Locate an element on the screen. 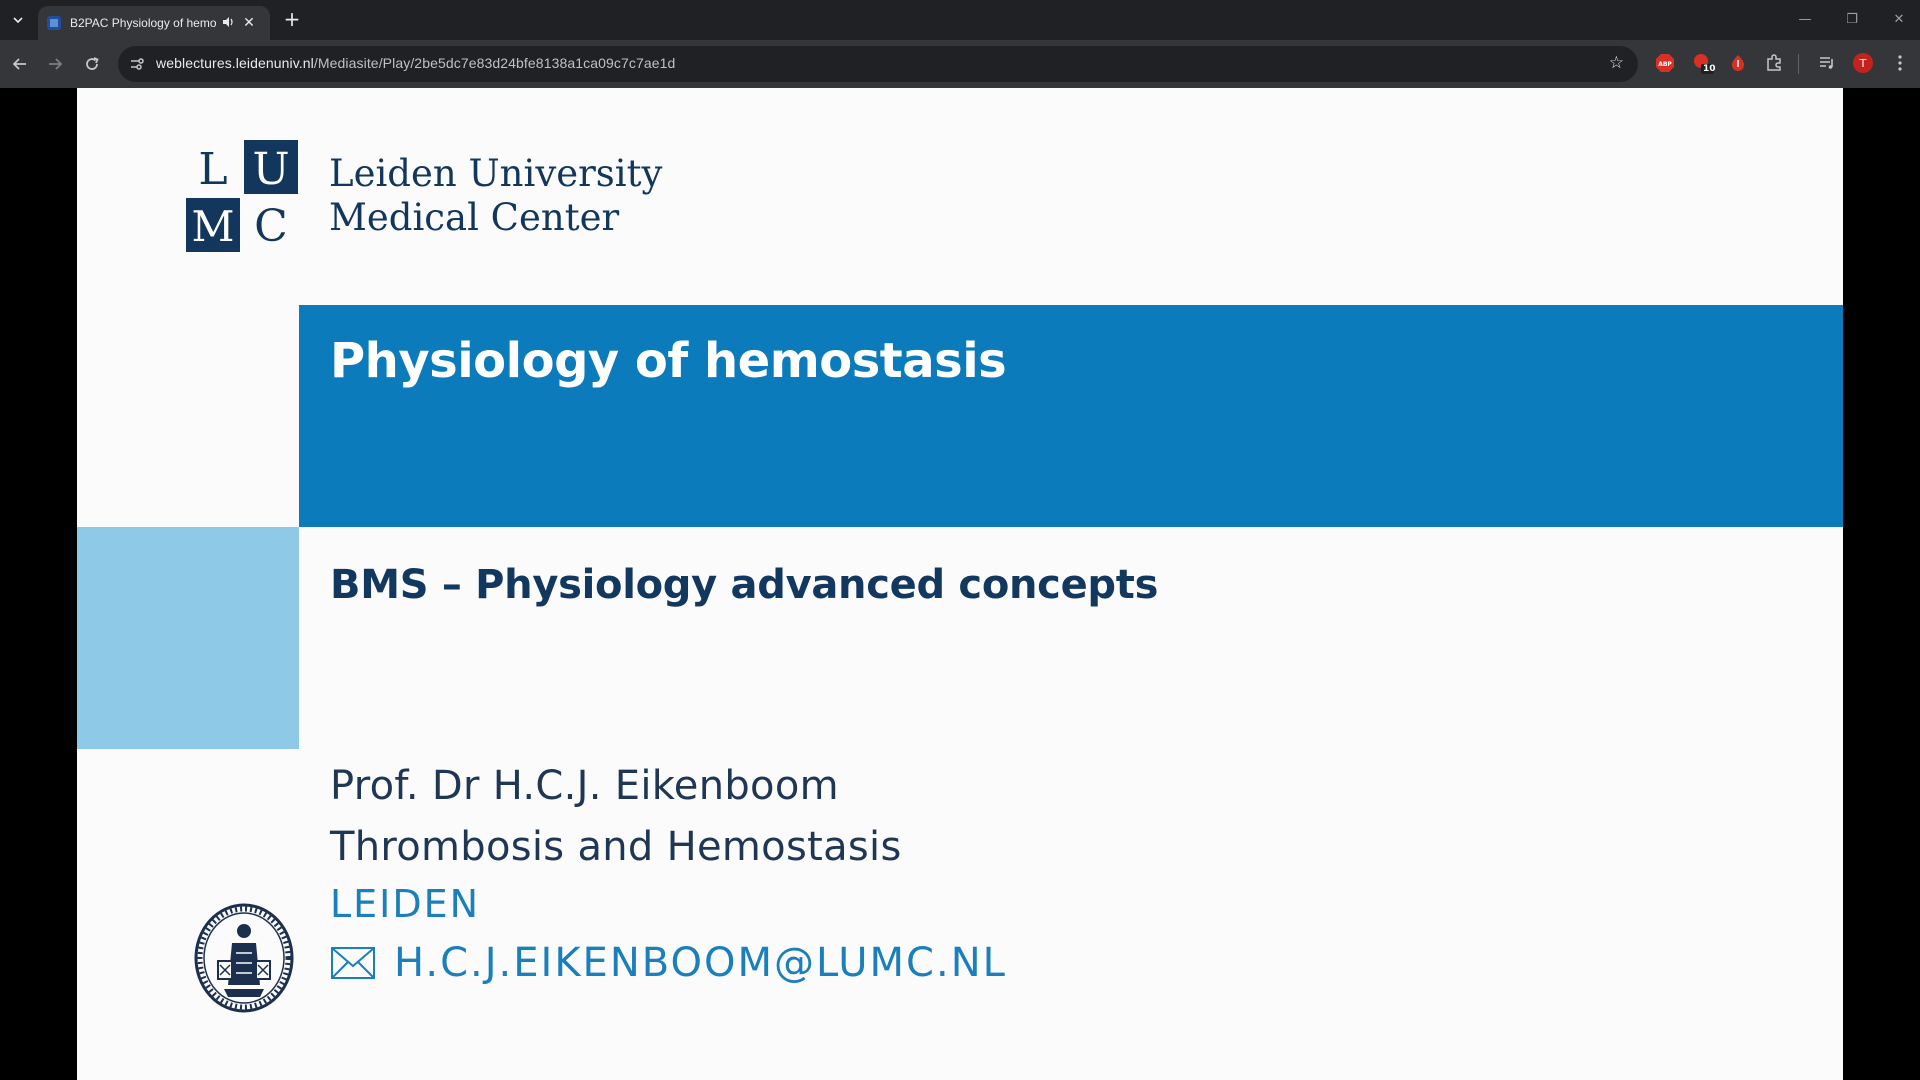 This screenshot has width=1920, height=1080. arrow-left-icon is located at coordinates (19, 64).